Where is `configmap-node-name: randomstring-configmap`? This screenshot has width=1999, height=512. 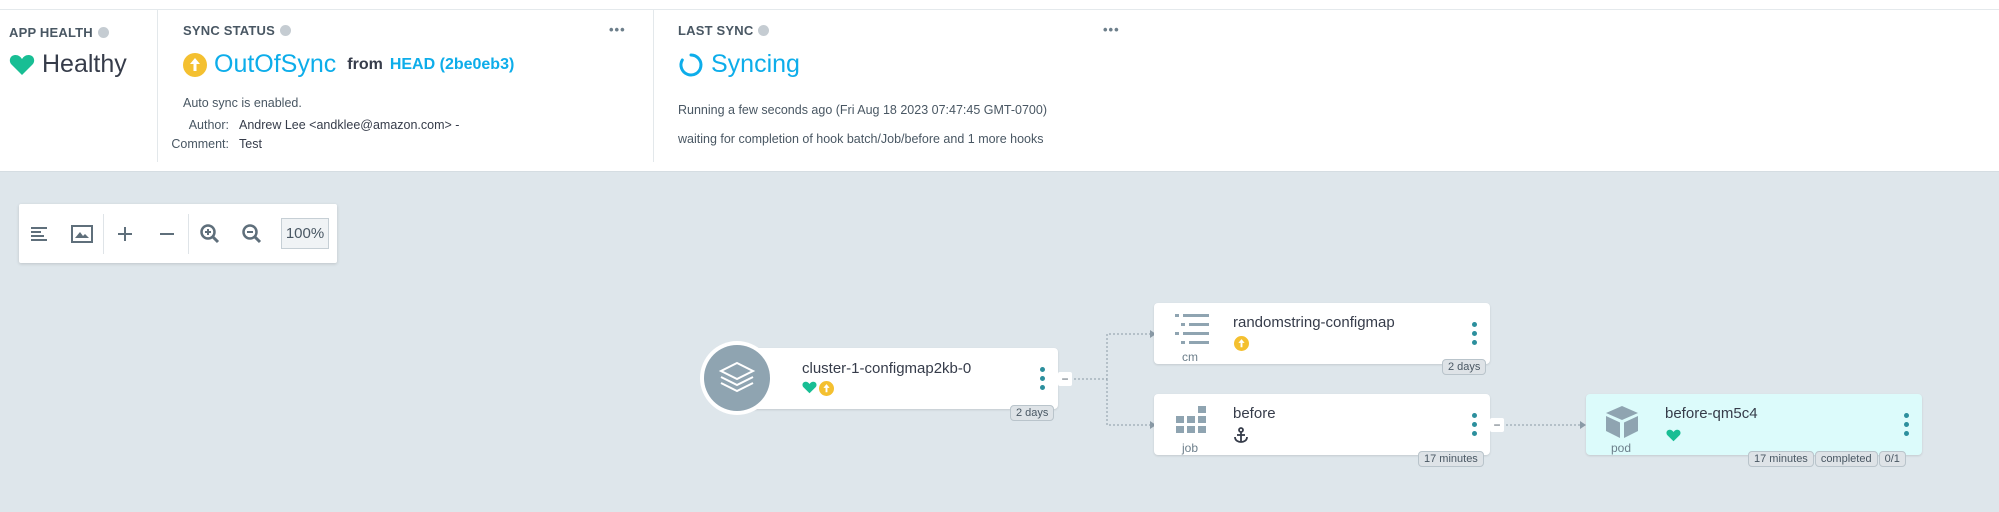 configmap-node-name: randomstring-configmap is located at coordinates (1314, 322).